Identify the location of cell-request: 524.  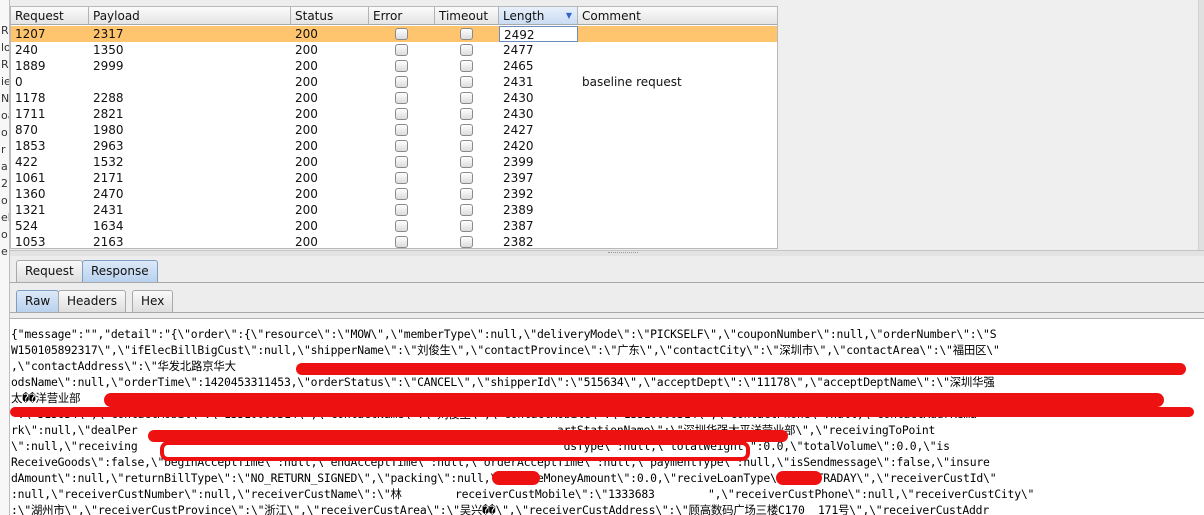
(26, 226).